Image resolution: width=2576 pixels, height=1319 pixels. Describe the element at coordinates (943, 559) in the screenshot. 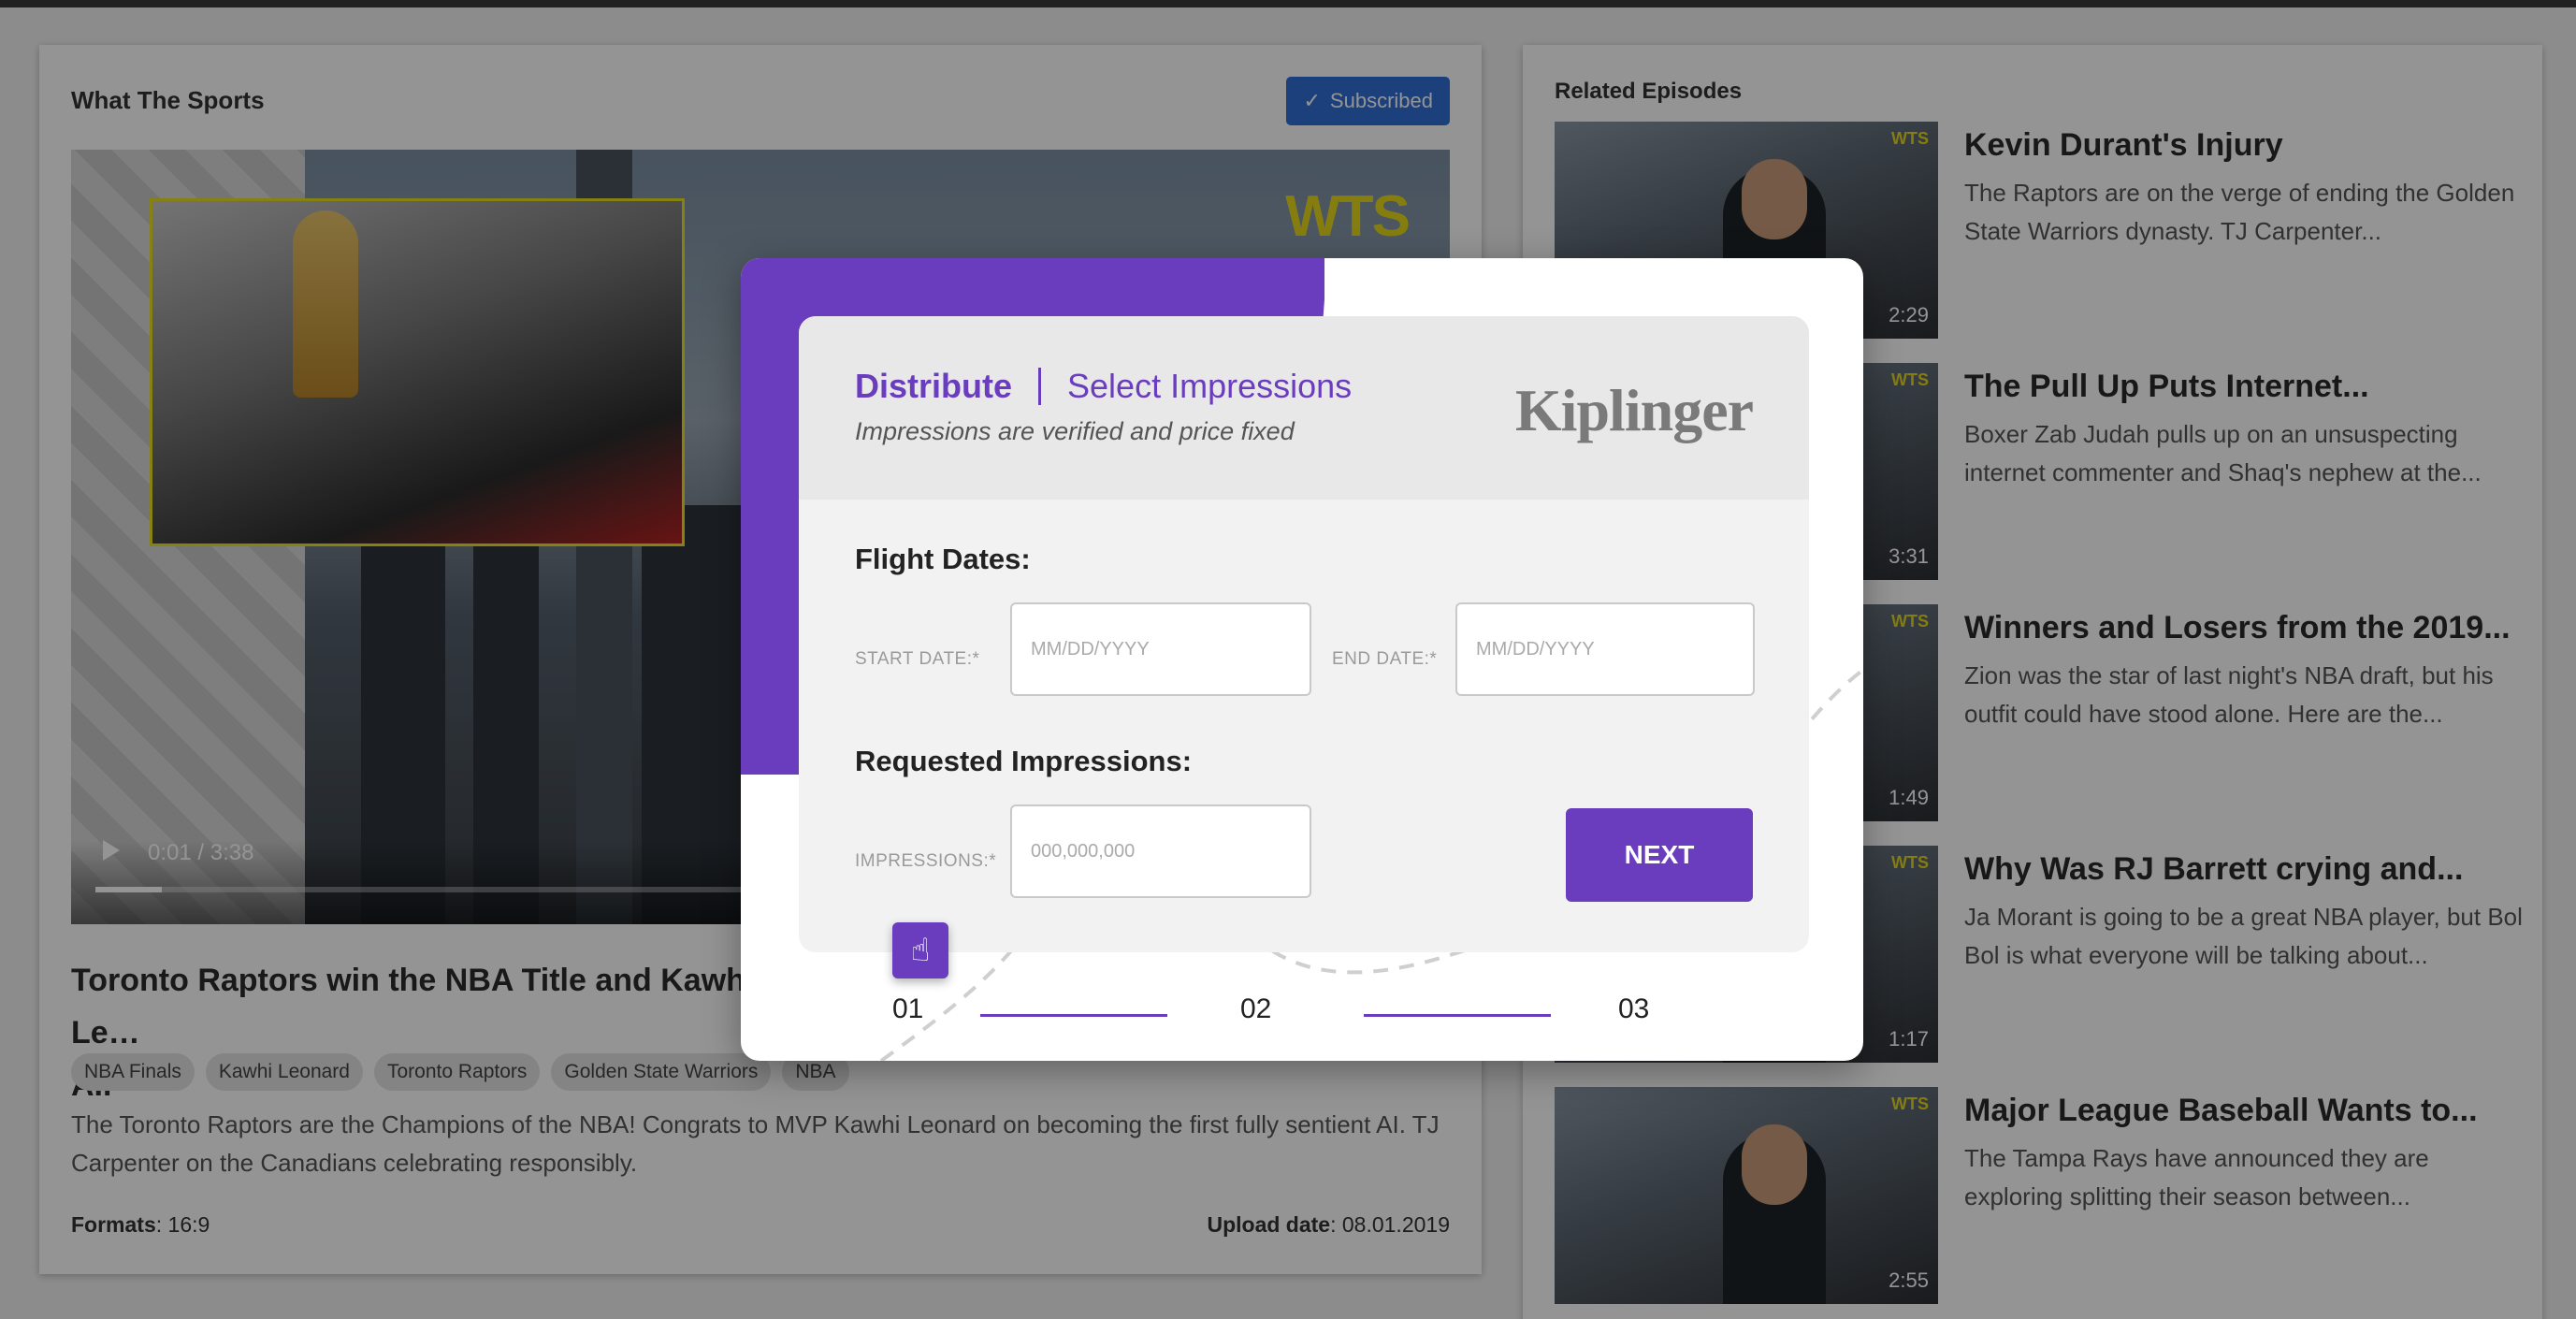

I see `flight-dates-heading: Flight Dates:` at that location.